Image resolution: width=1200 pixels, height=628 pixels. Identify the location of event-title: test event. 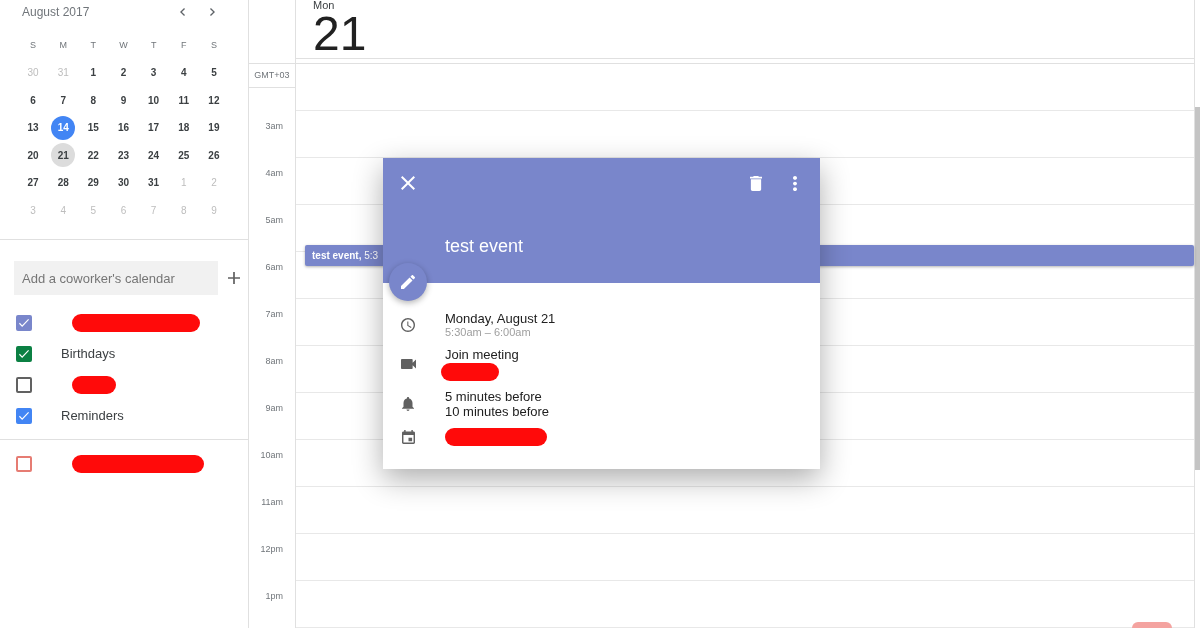
(484, 246).